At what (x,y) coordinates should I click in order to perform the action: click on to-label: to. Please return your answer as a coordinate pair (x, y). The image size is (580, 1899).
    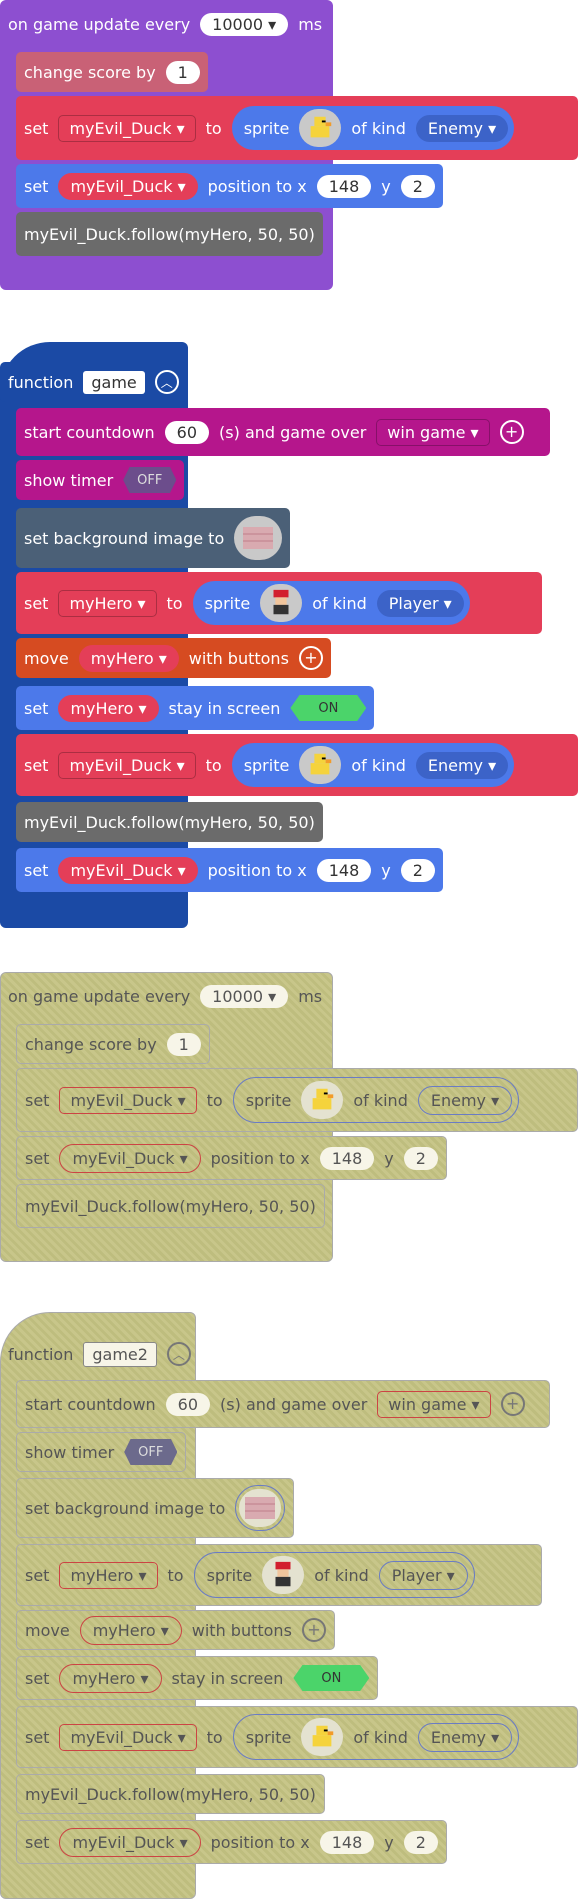
    Looking at the image, I should click on (175, 1575).